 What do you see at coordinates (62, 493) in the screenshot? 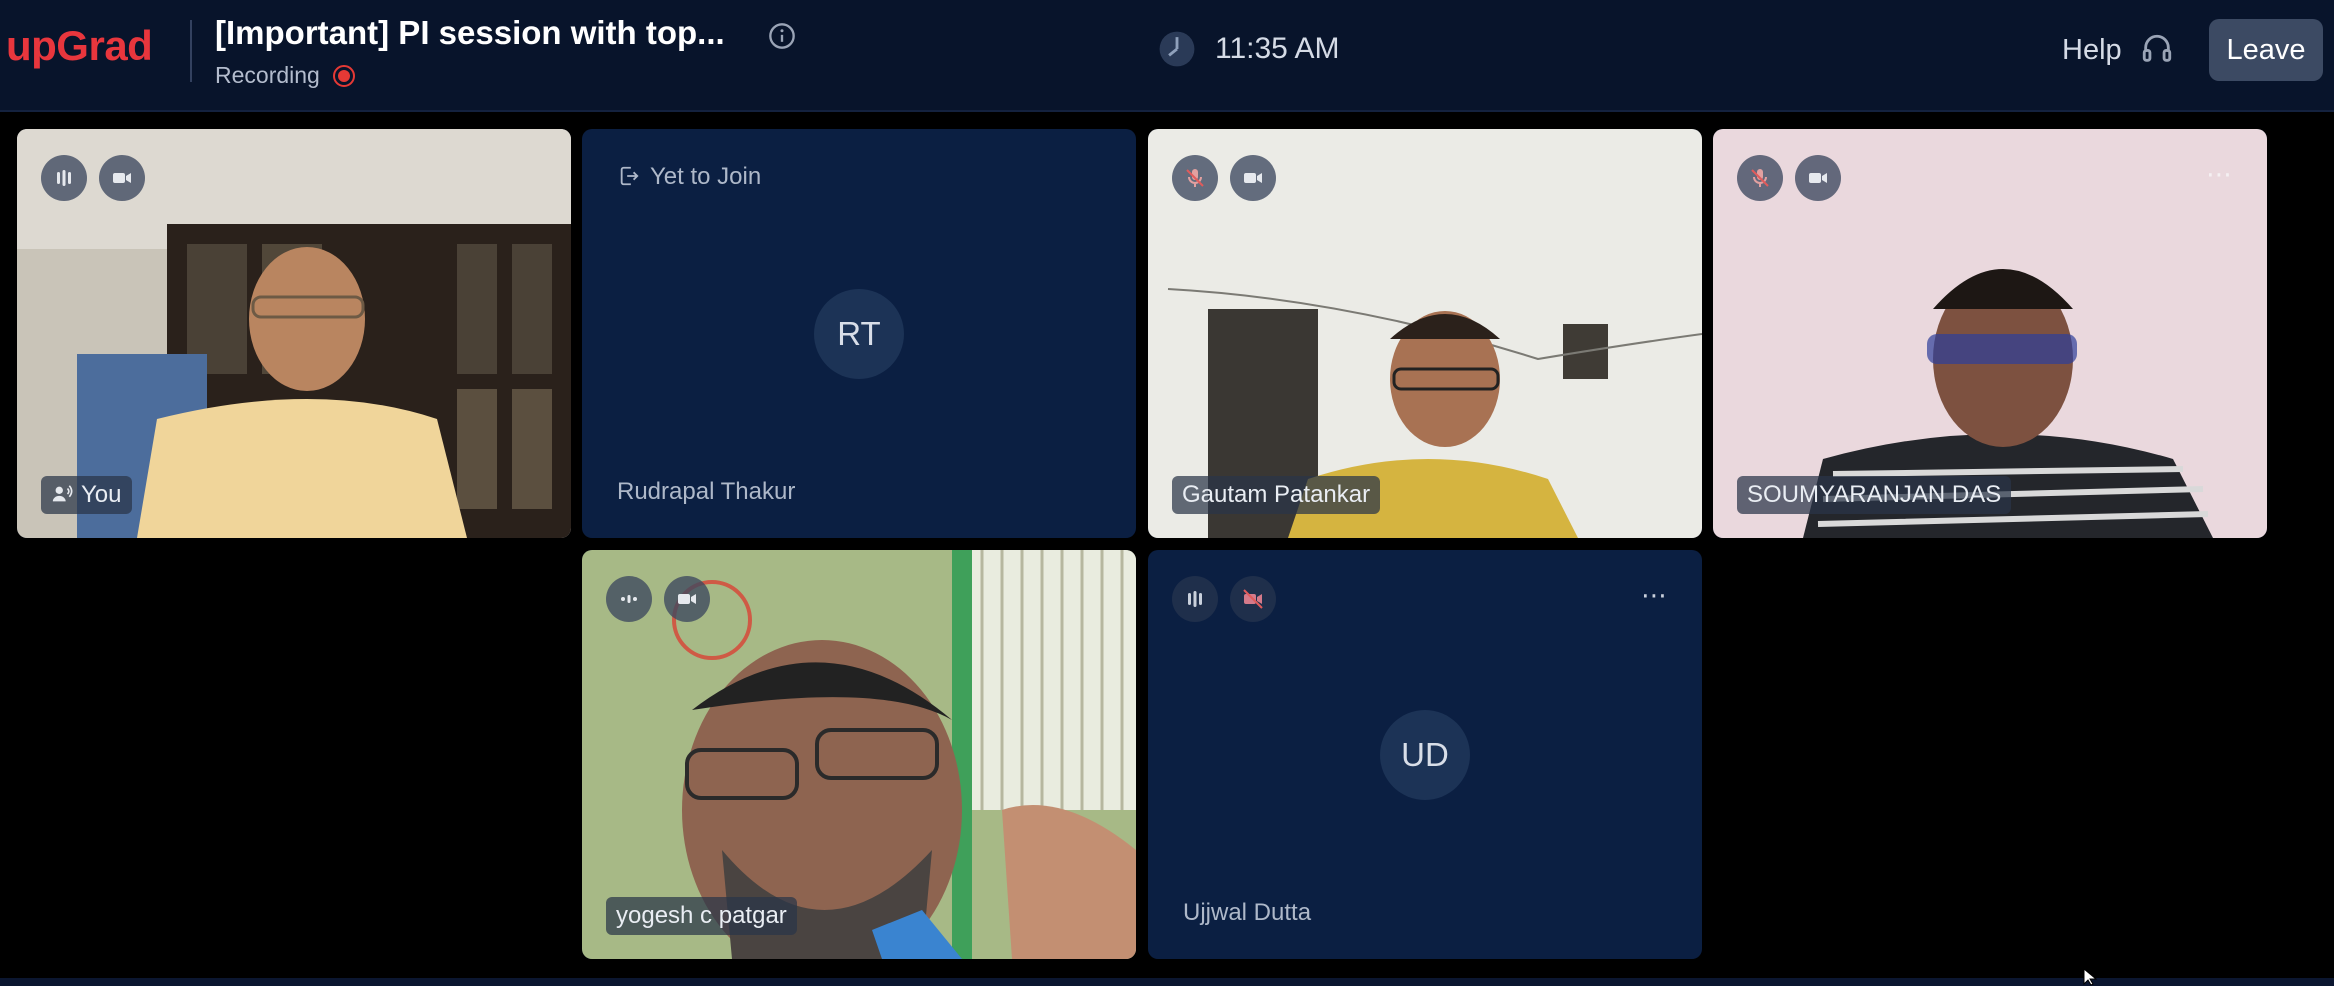
I see `speaker-icon` at bounding box center [62, 493].